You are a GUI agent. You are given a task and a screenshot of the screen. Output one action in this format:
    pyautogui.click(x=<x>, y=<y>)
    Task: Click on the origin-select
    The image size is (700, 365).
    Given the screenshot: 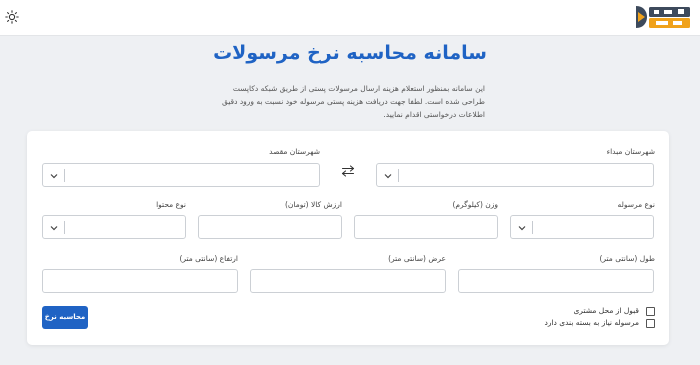 What is the action you would take?
    pyautogui.click(x=515, y=175)
    